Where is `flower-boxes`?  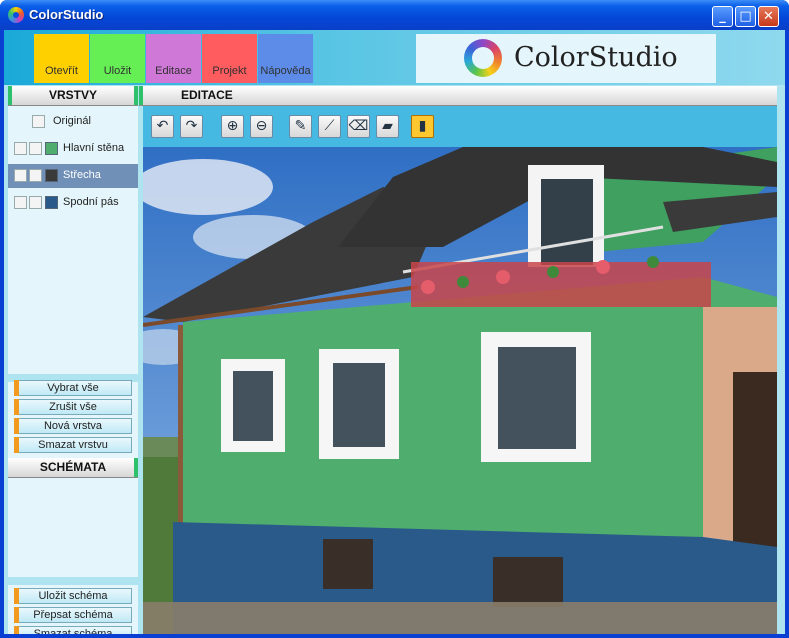
flower-boxes is located at coordinates (561, 284).